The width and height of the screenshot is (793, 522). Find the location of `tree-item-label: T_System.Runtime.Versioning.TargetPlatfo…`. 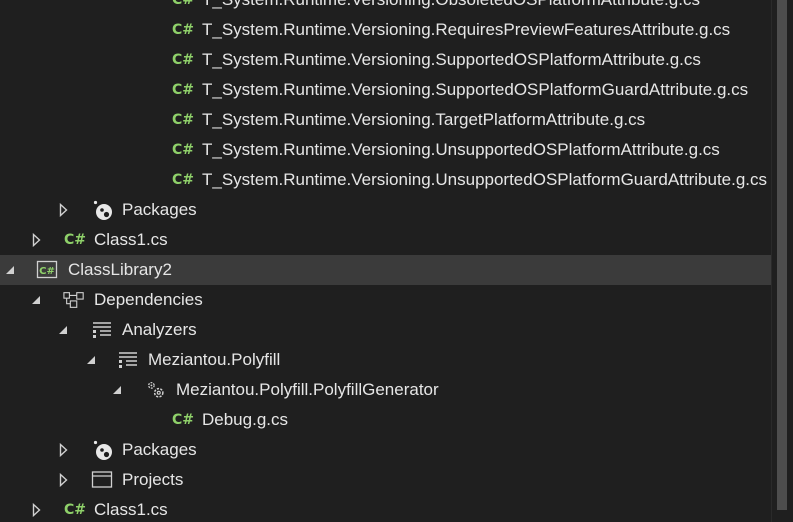

tree-item-label: T_System.Runtime.Versioning.TargetPlatfo… is located at coordinates (424, 119).